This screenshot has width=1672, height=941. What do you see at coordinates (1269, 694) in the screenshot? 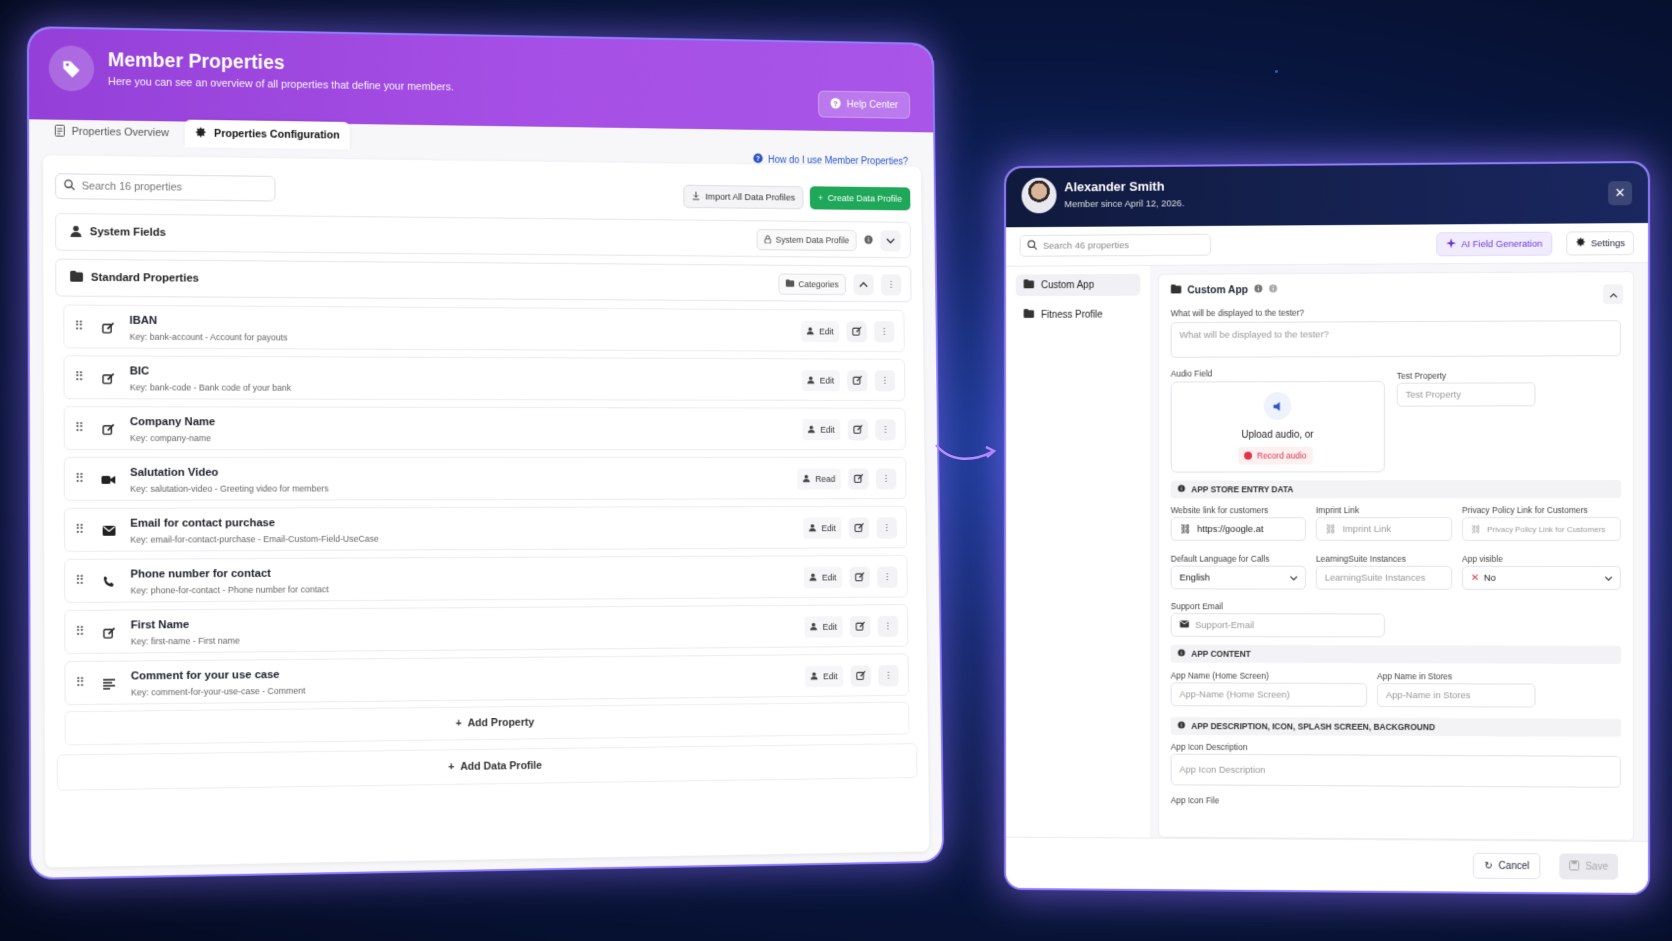
I see `app-name-input: App-Name (Home Screen)` at bounding box center [1269, 694].